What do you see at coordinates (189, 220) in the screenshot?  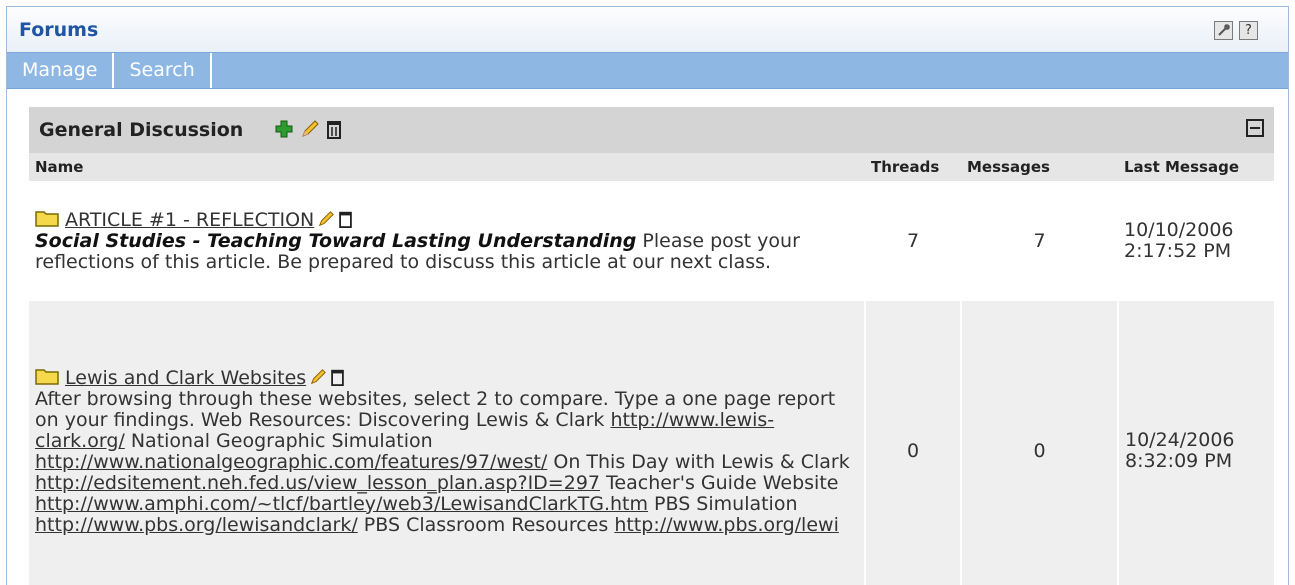 I see `forum-link: ARTICLE #1 - REFLECTION` at bounding box center [189, 220].